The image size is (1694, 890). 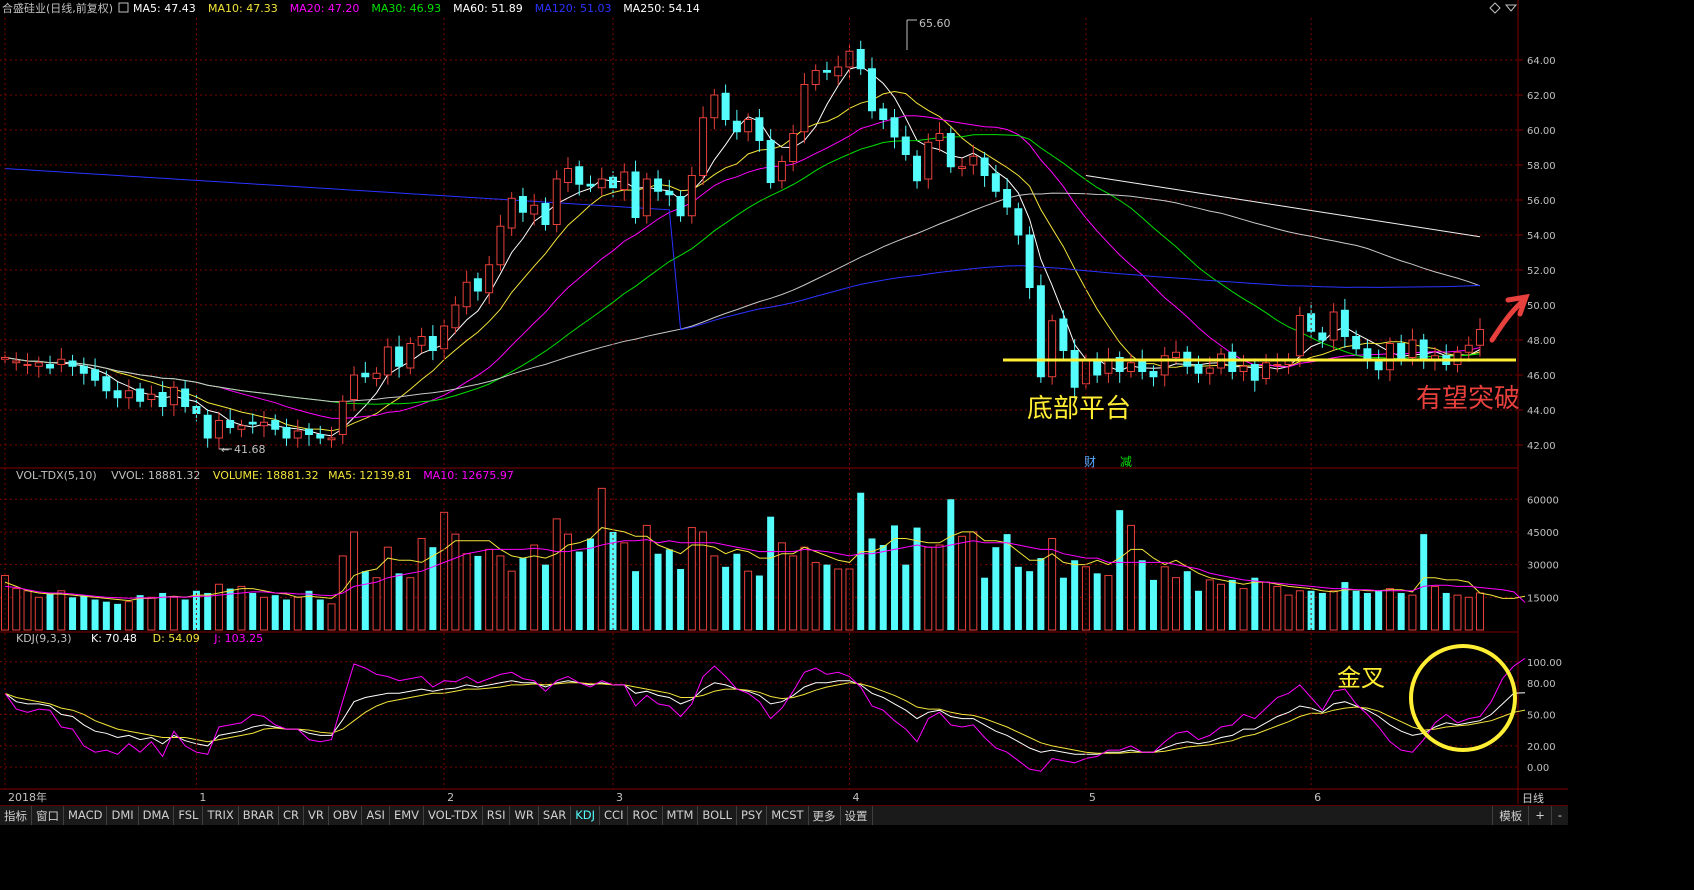 What do you see at coordinates (1541, 715) in the screenshot?
I see `kdj-tick-label: 50.00` at bounding box center [1541, 715].